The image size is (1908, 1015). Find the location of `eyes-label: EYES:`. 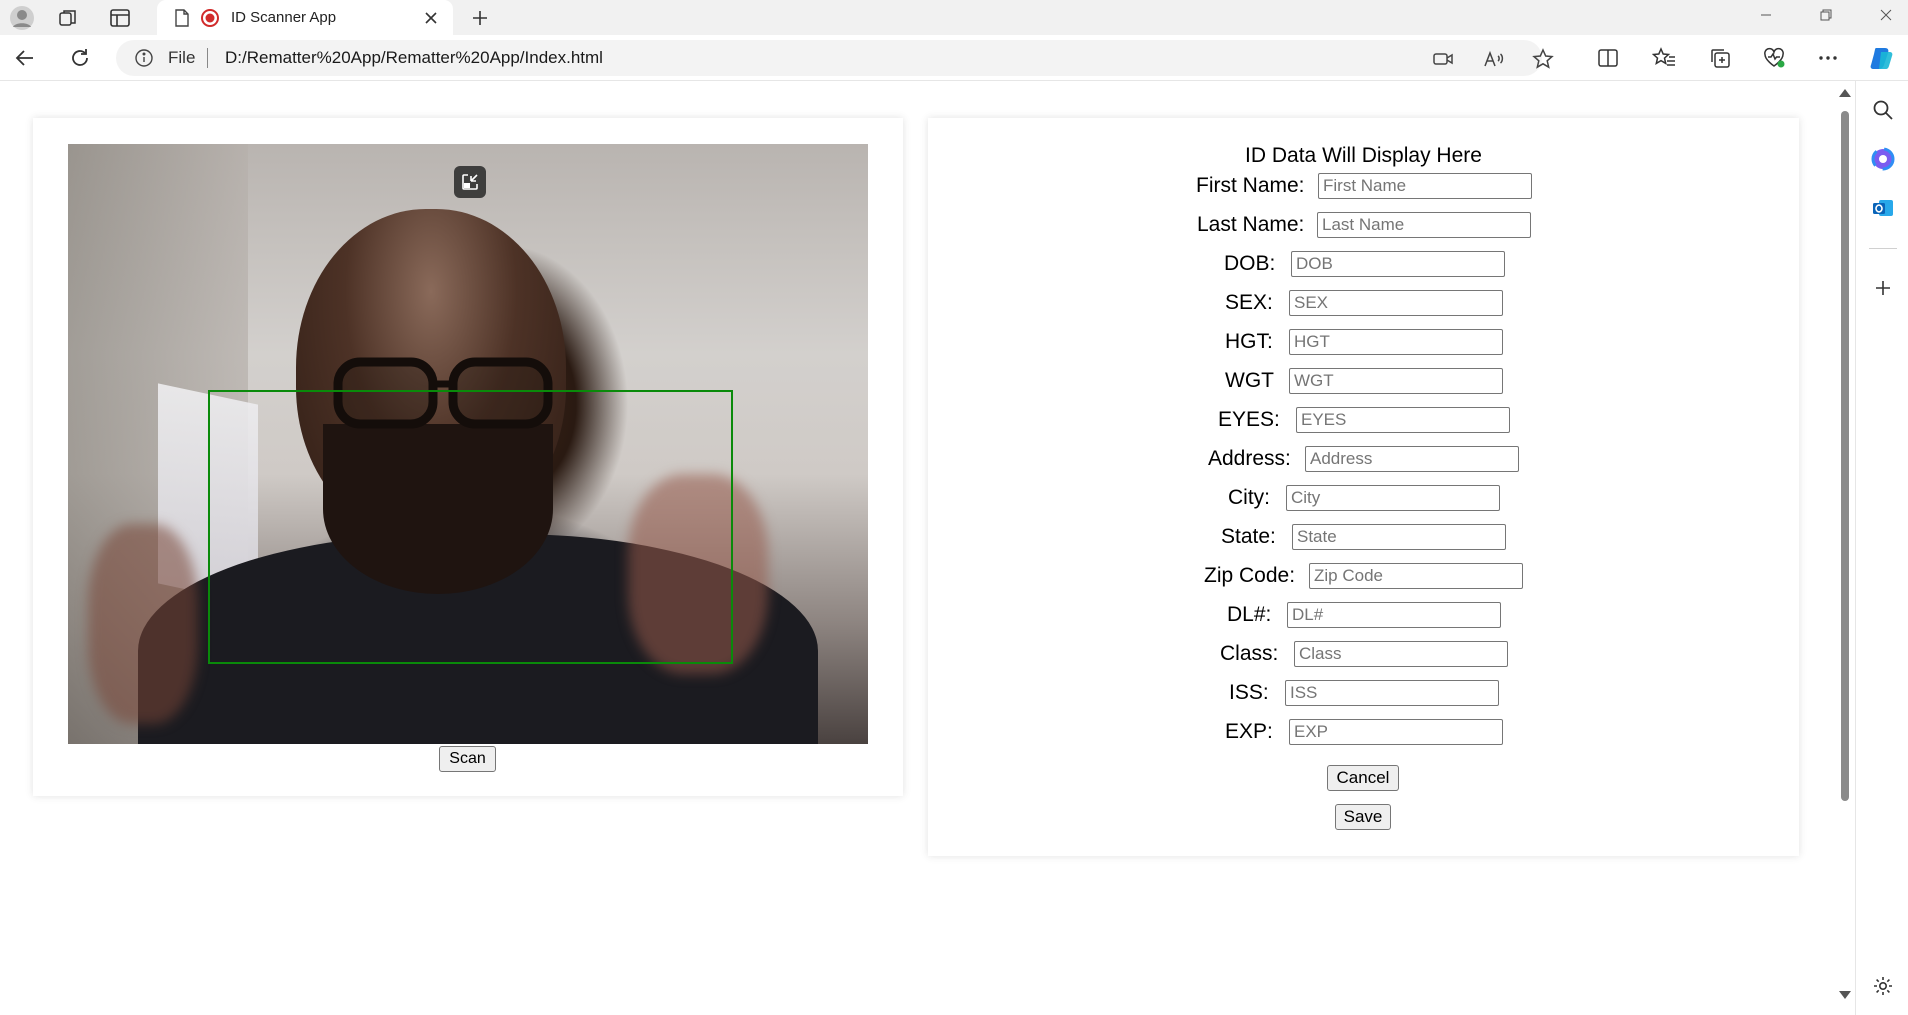

eyes-label: EYES: is located at coordinates (1249, 419).